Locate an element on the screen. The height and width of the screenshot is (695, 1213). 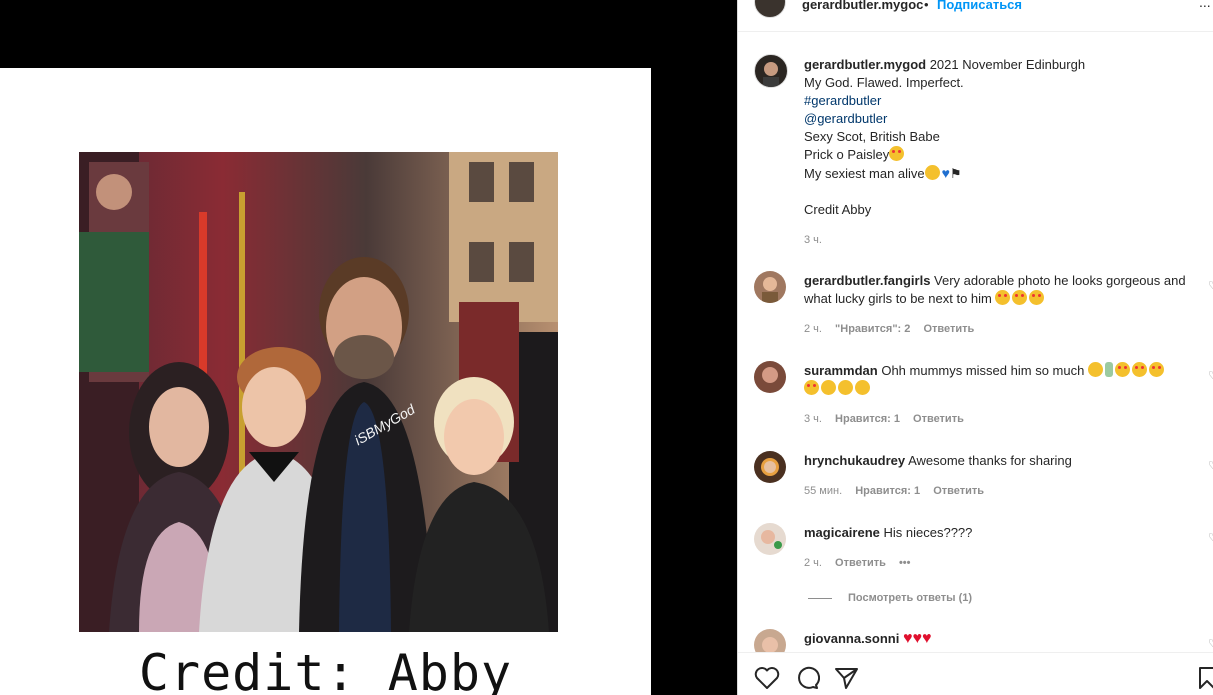
comment-meta: 2 ч. Ответить ••• is located at coordinates (862, 563).